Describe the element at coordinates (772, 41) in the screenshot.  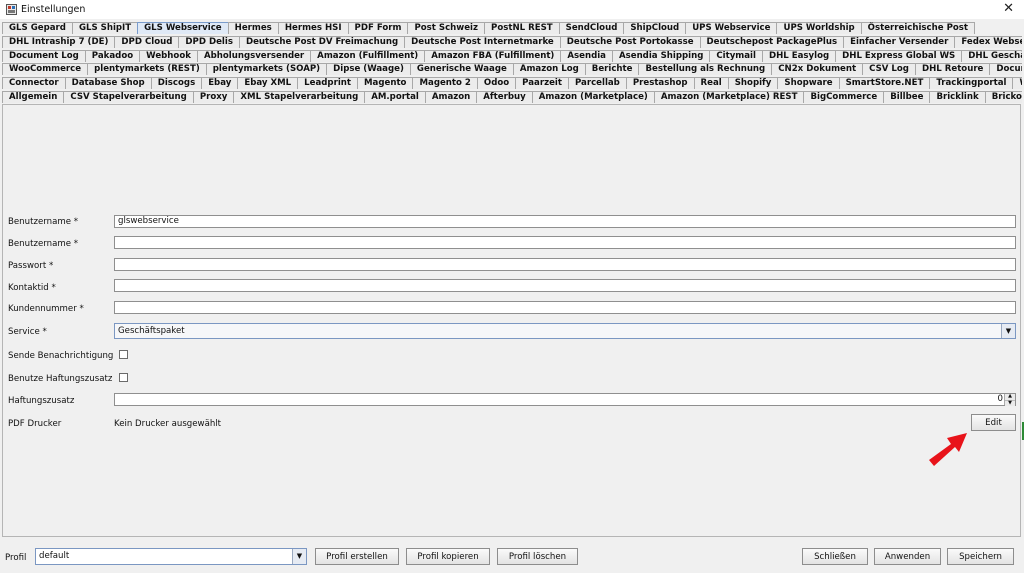
I see `tab-deutschepost-packageplus: Deutschepost PackagePlus` at that location.